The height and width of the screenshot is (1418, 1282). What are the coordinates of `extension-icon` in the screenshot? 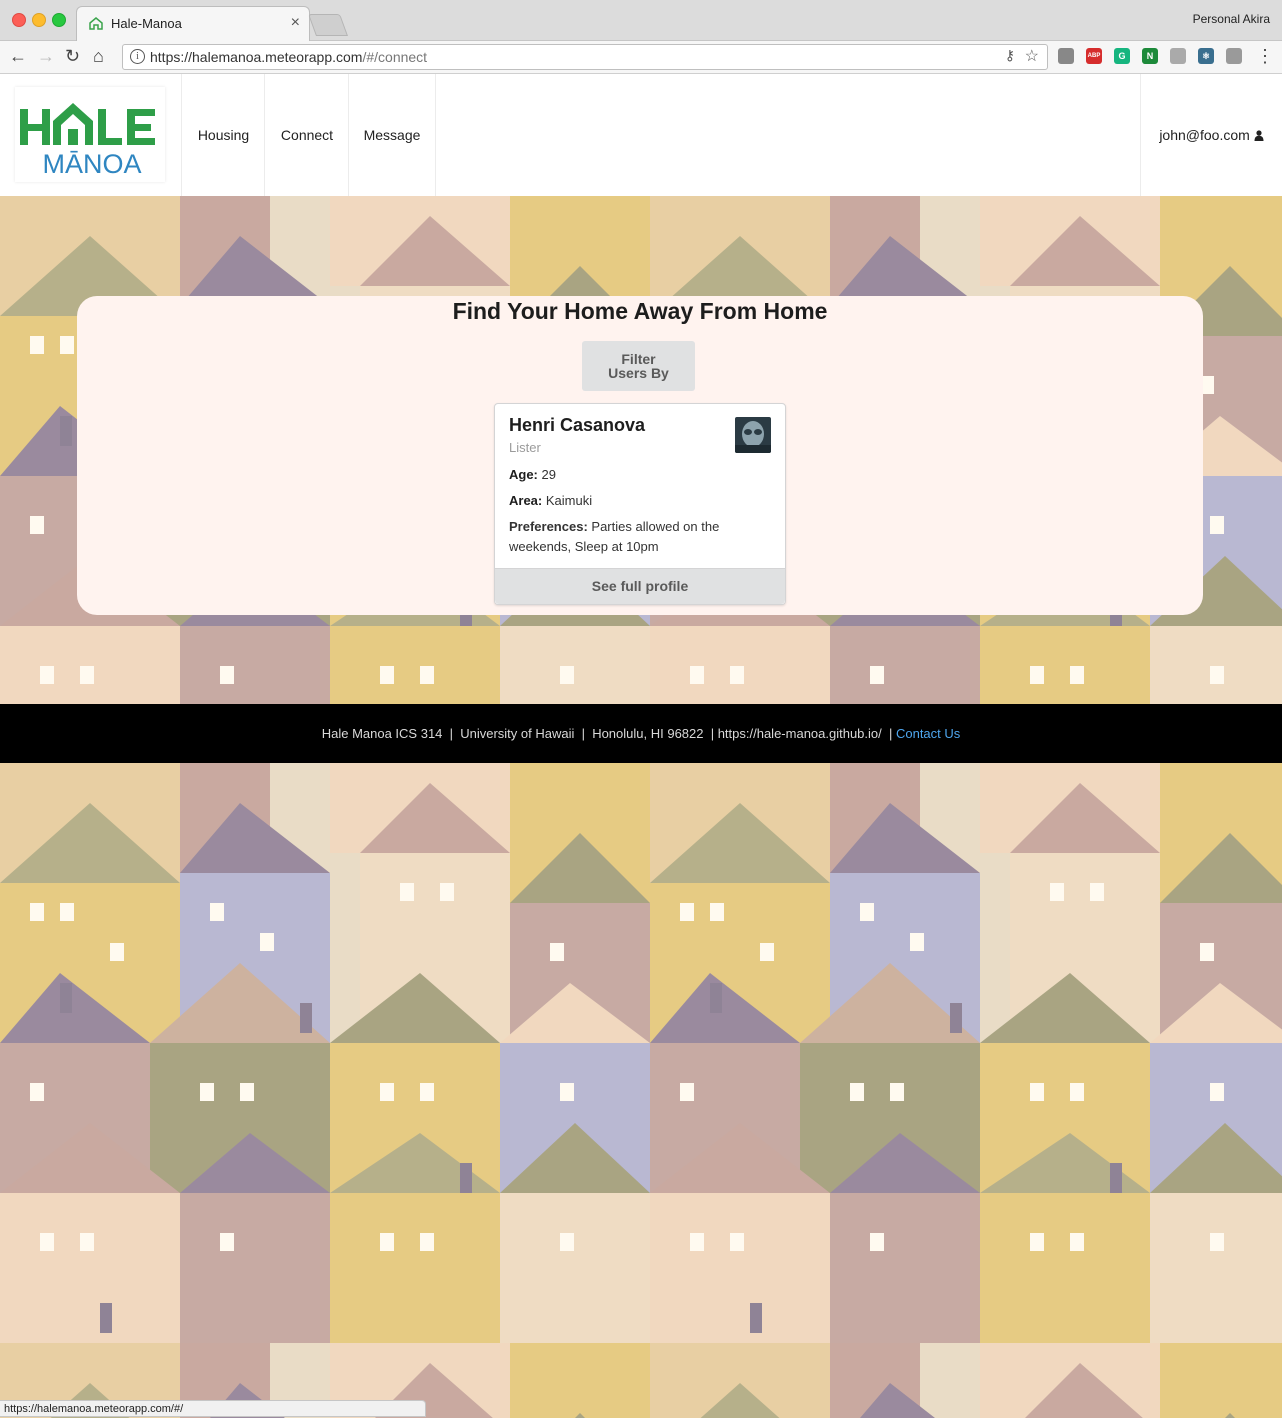 It's located at (1234, 56).